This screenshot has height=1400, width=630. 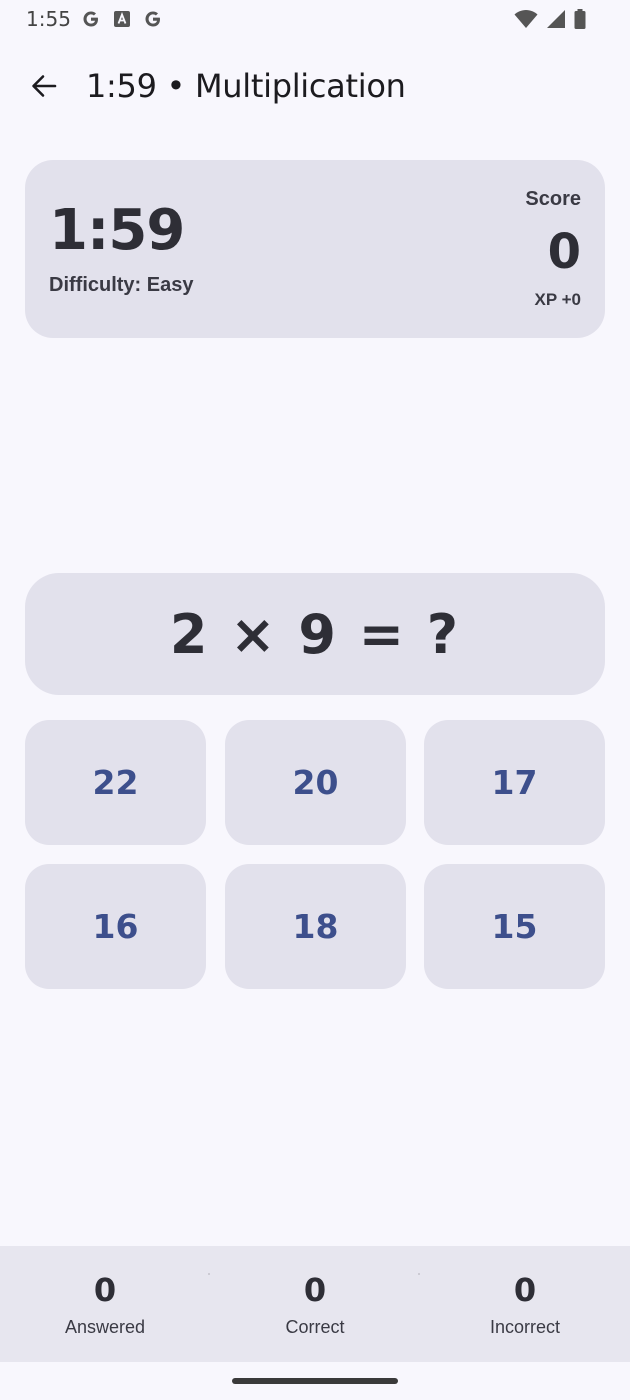 I want to click on score-label: Score, so click(x=553, y=199).